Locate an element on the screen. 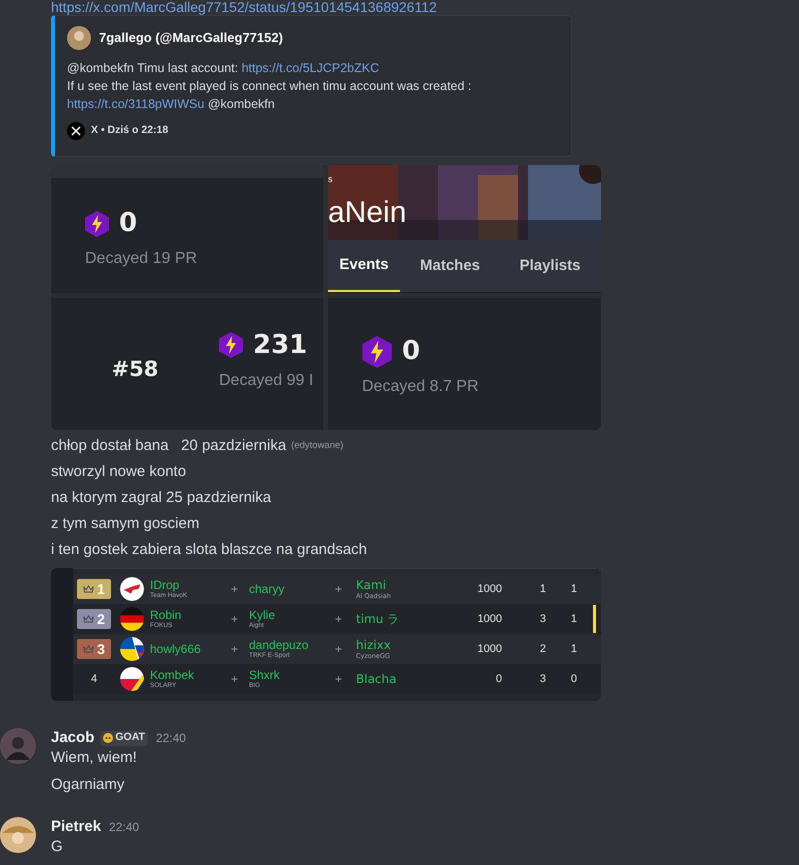 Image resolution: width=799 pixels, height=865 pixels. tweet-text-line: https://t.co/3118pWIWSu @kombekfn is located at coordinates (171, 104).